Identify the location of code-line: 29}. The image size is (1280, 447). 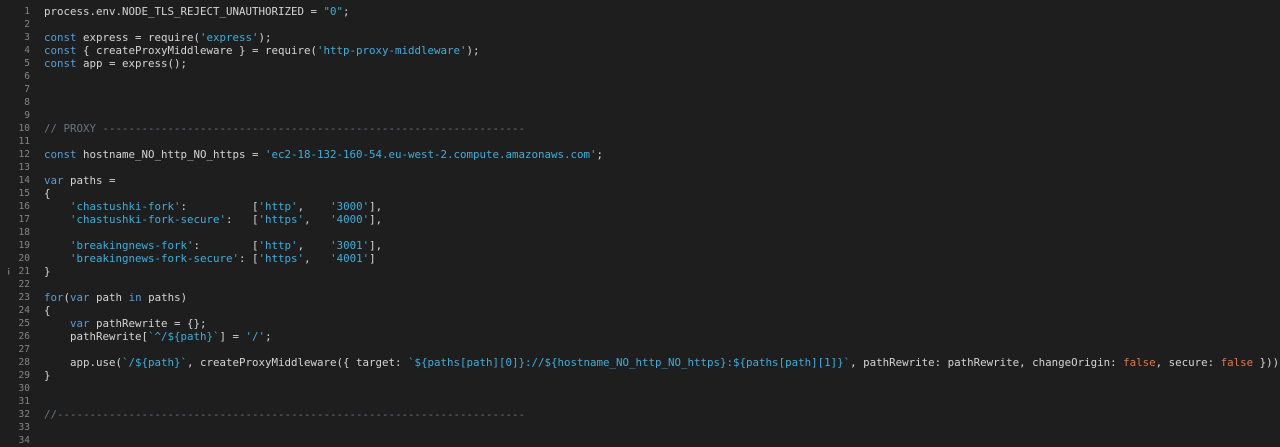
(640, 375).